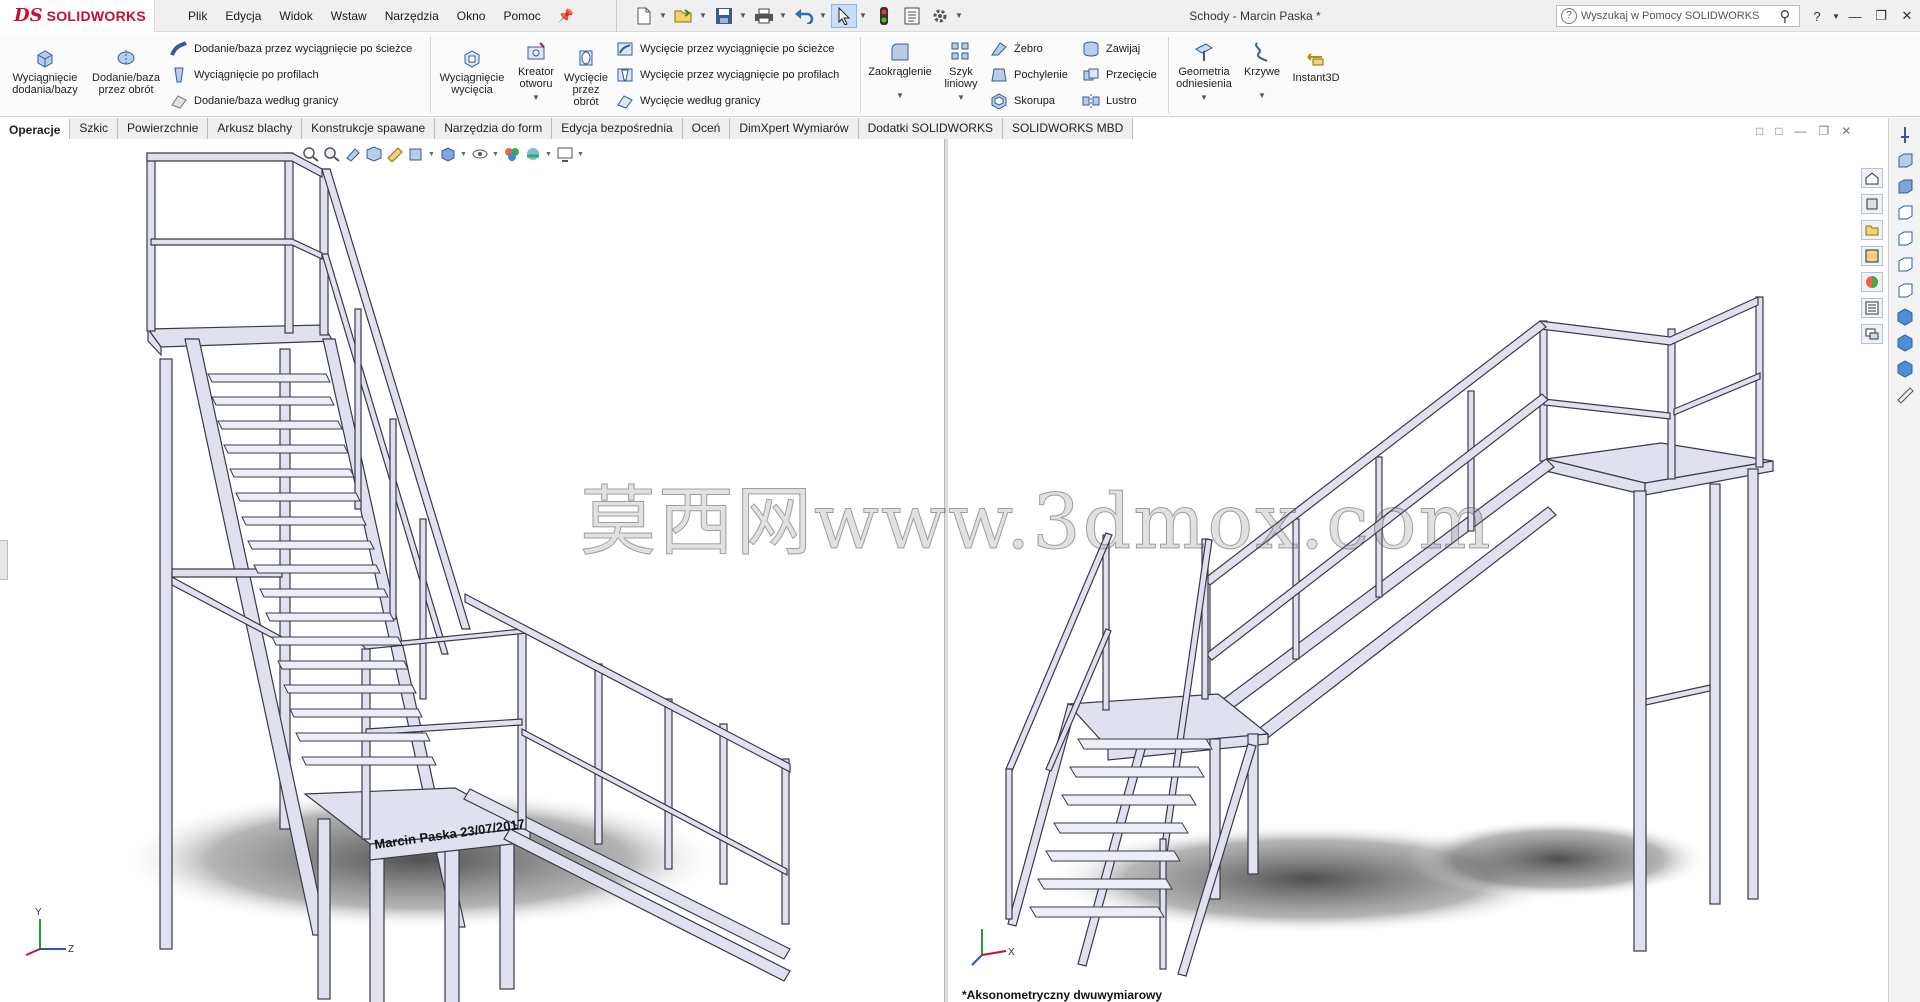 This screenshot has height=1002, width=1920. What do you see at coordinates (472, 71) in the screenshot?
I see `extruded-cut-button: Wyciągnięcie wycięcia` at bounding box center [472, 71].